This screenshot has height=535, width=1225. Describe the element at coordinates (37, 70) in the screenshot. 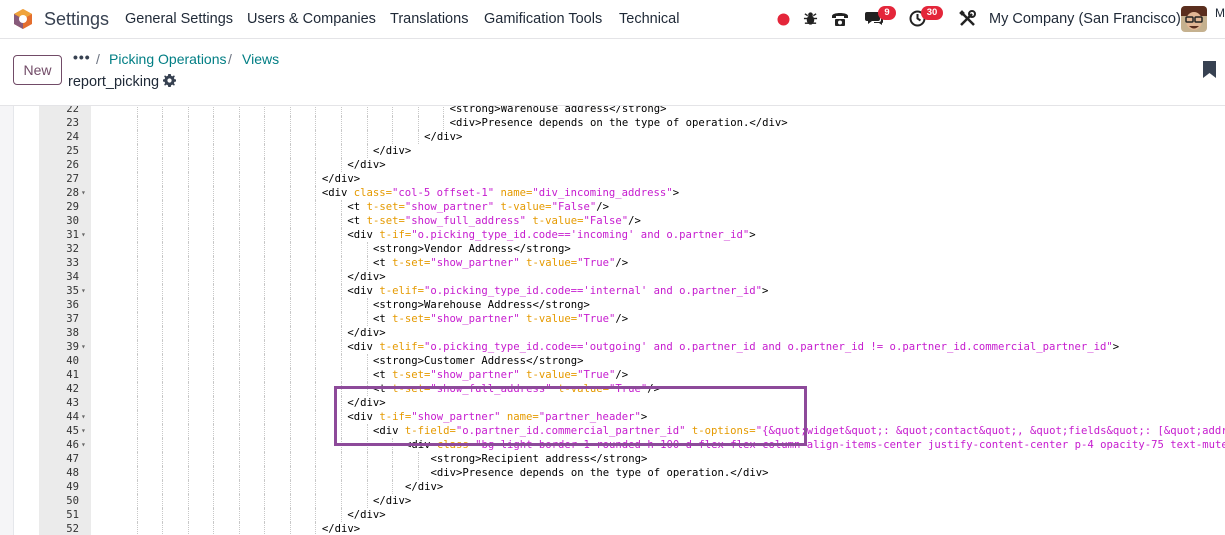

I see `new-button: New` at that location.